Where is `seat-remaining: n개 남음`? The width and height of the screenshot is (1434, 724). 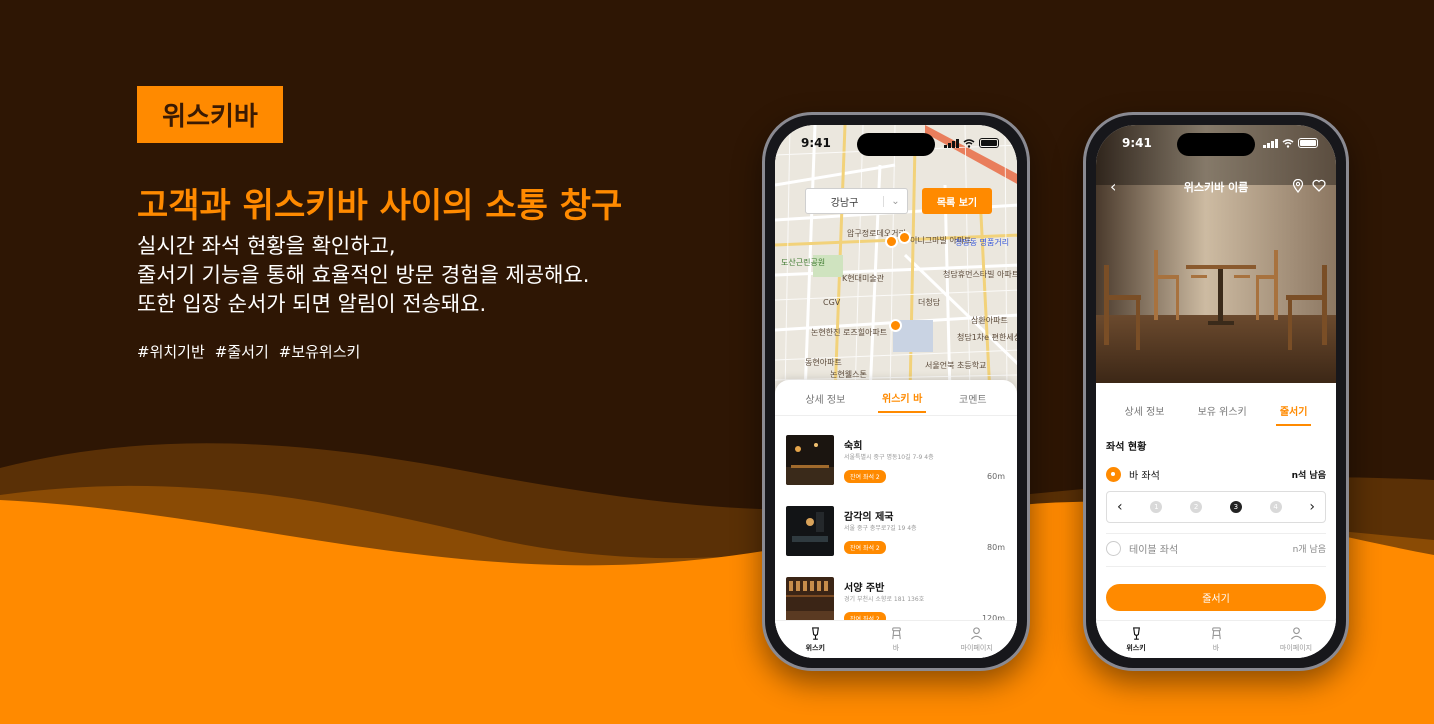 seat-remaining: n개 남음 is located at coordinates (1309, 549).